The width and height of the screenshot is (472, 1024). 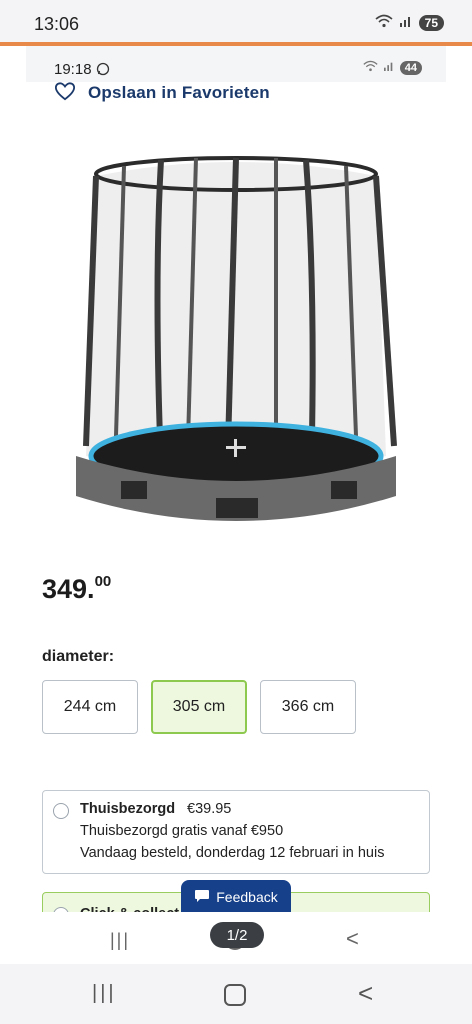 I want to click on outer-status-icons: 75, so click(x=409, y=22).